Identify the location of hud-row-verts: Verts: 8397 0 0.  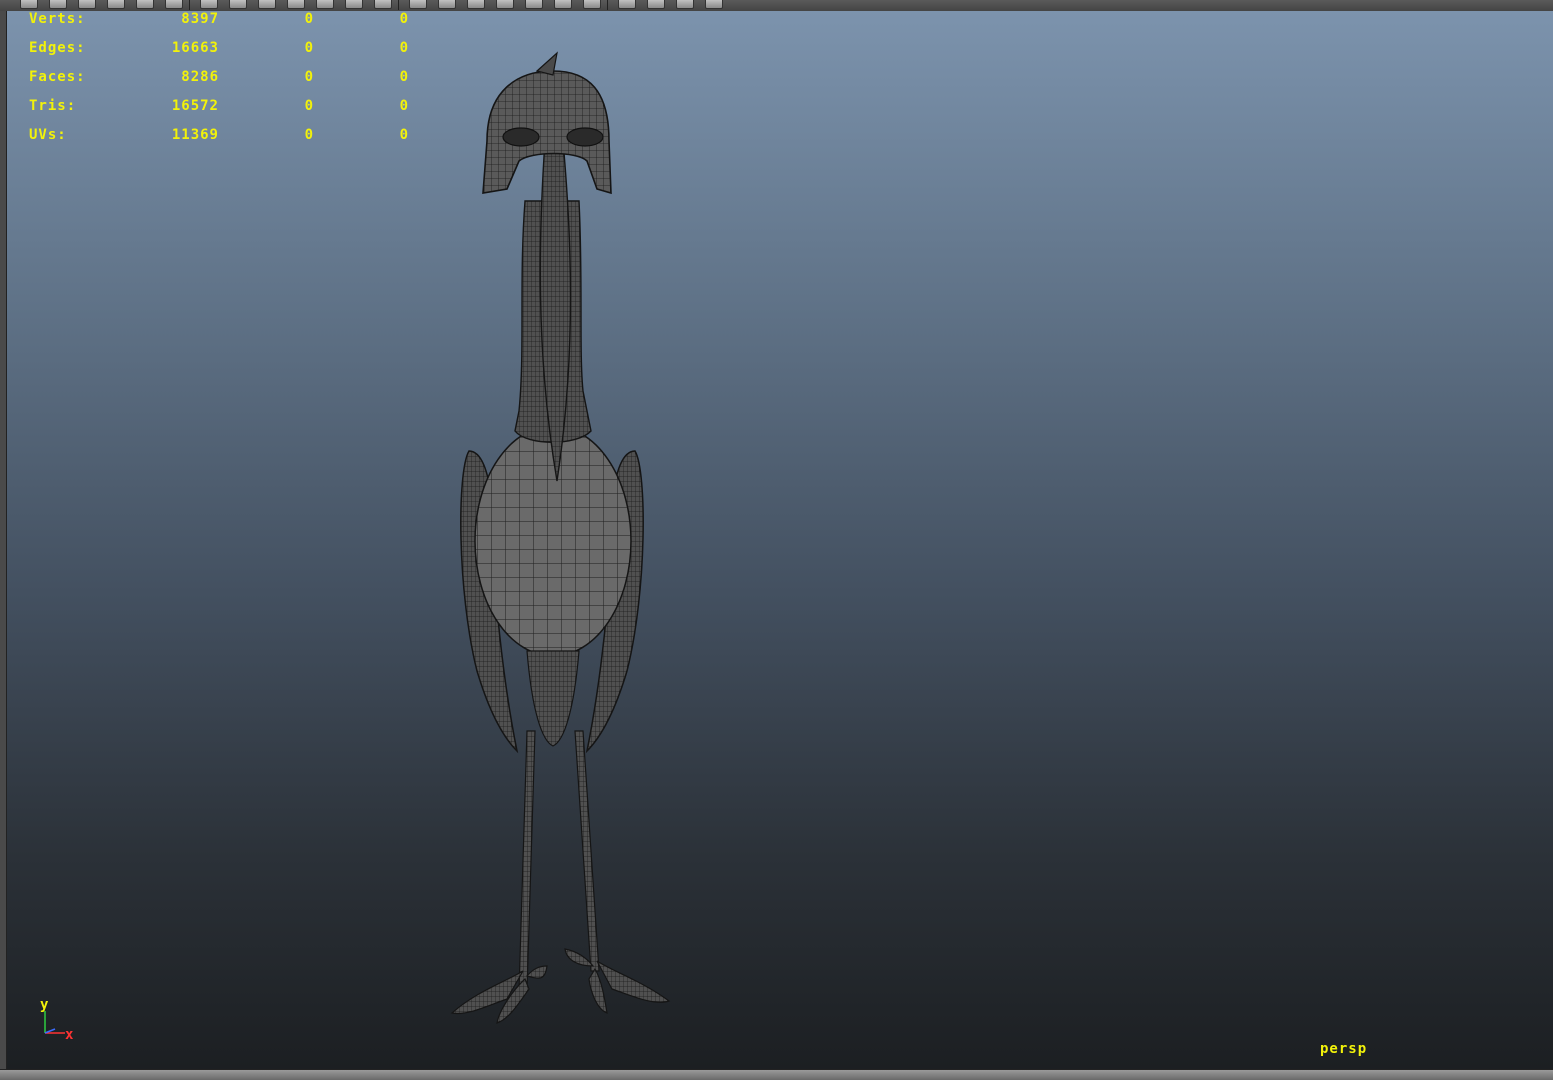
(219, 25).